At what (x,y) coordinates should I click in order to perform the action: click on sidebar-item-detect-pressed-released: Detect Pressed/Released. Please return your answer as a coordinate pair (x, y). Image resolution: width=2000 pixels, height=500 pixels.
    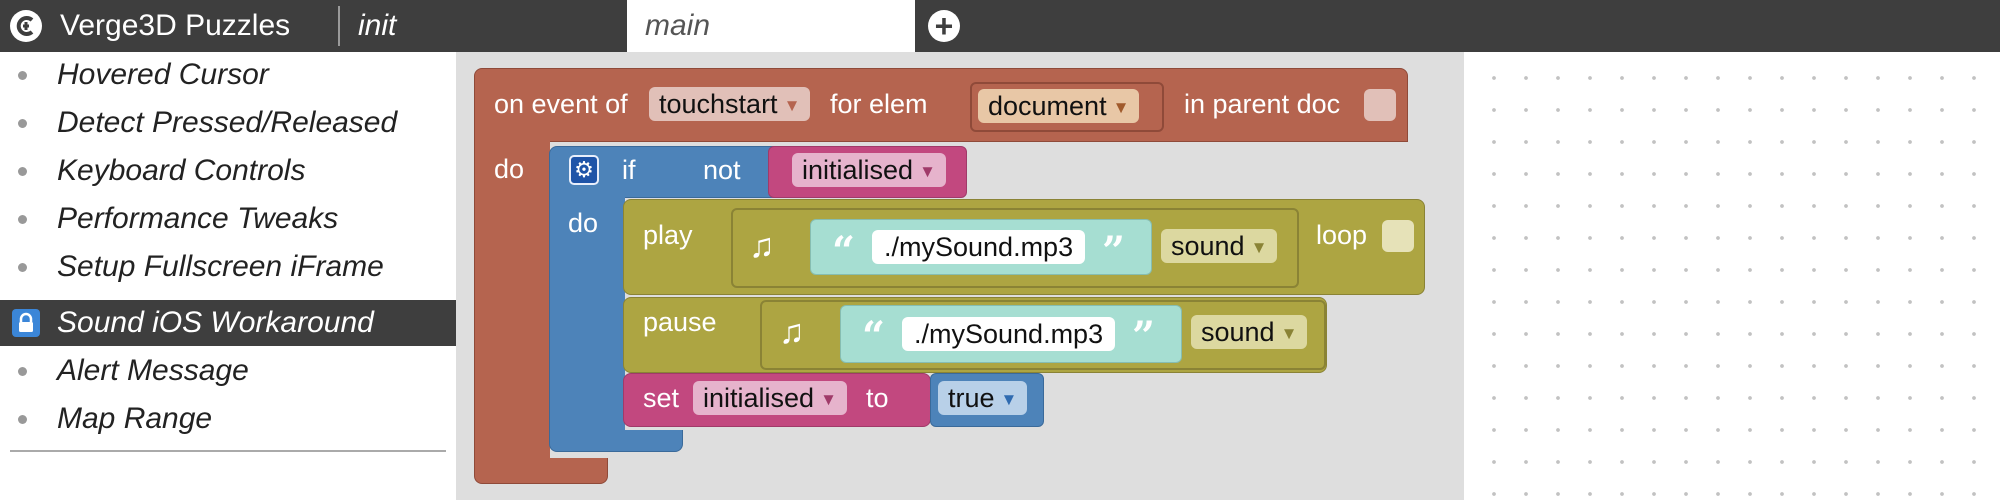
    Looking at the image, I should click on (228, 123).